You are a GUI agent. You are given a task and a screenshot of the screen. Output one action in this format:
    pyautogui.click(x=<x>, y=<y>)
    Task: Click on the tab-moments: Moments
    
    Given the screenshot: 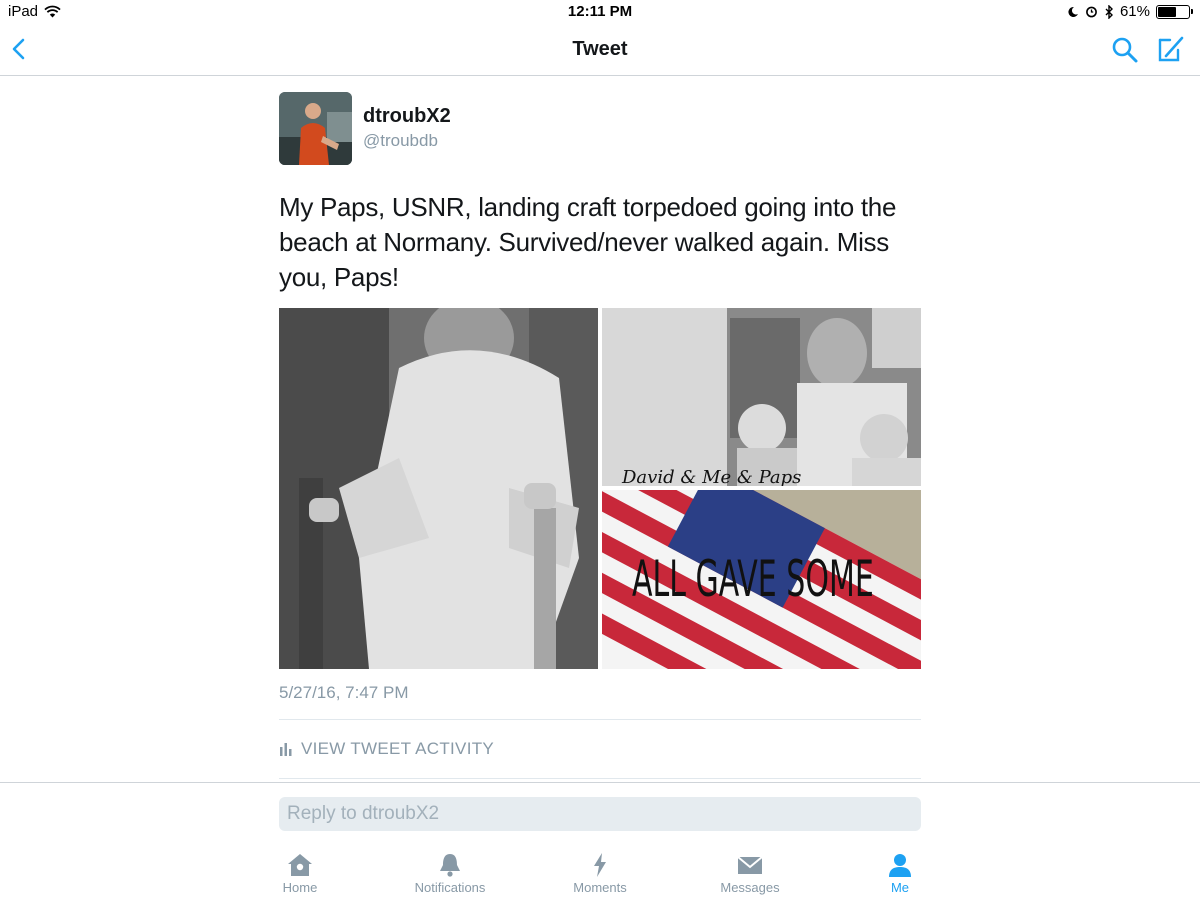 What is the action you would take?
    pyautogui.click(x=600, y=874)
    